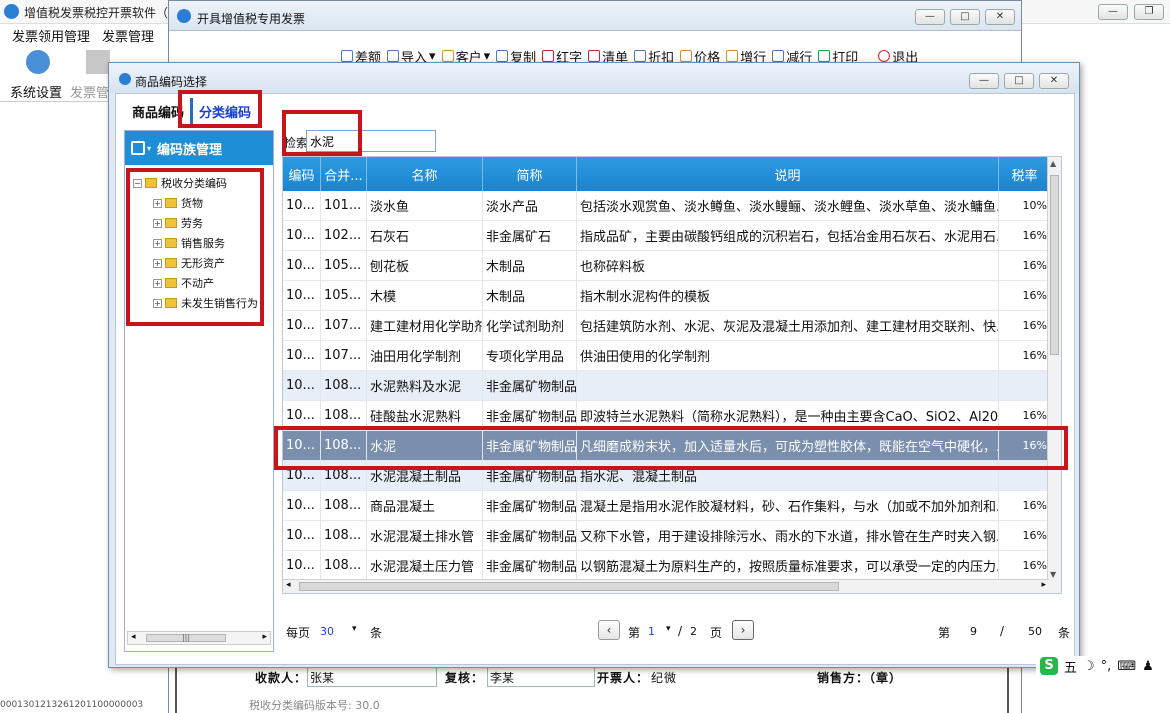  Describe the element at coordinates (1025, 475) in the screenshot. I see `cell-rate` at that location.